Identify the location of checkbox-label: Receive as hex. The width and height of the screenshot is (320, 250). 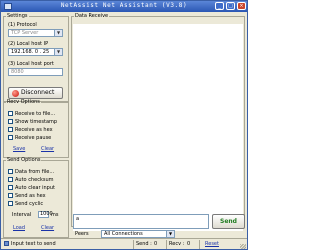
(34, 130).